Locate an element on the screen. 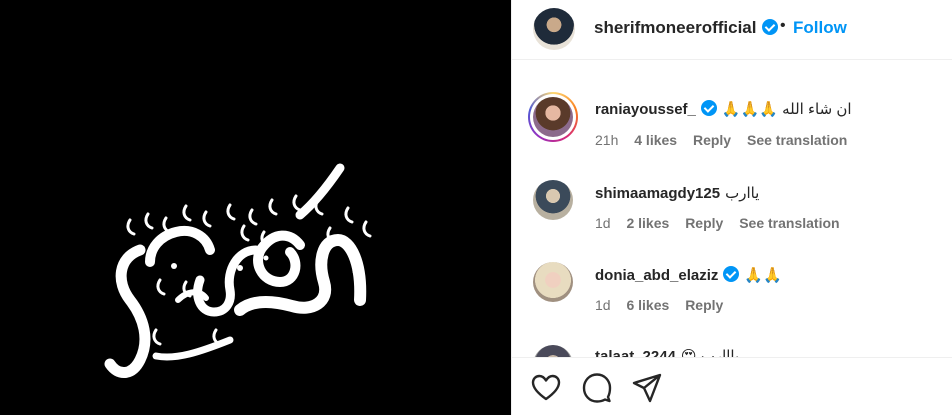  comment-body: 😍 يااارب is located at coordinates (710, 352).